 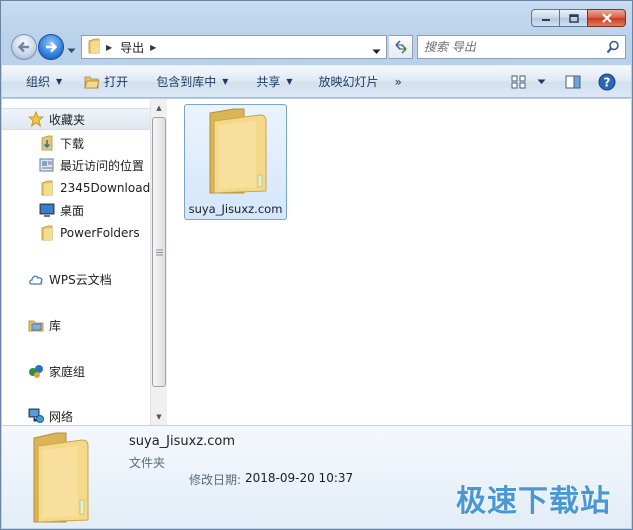 I want to click on sidebar-item-powerfolders: PowerFolders, so click(x=89, y=233).